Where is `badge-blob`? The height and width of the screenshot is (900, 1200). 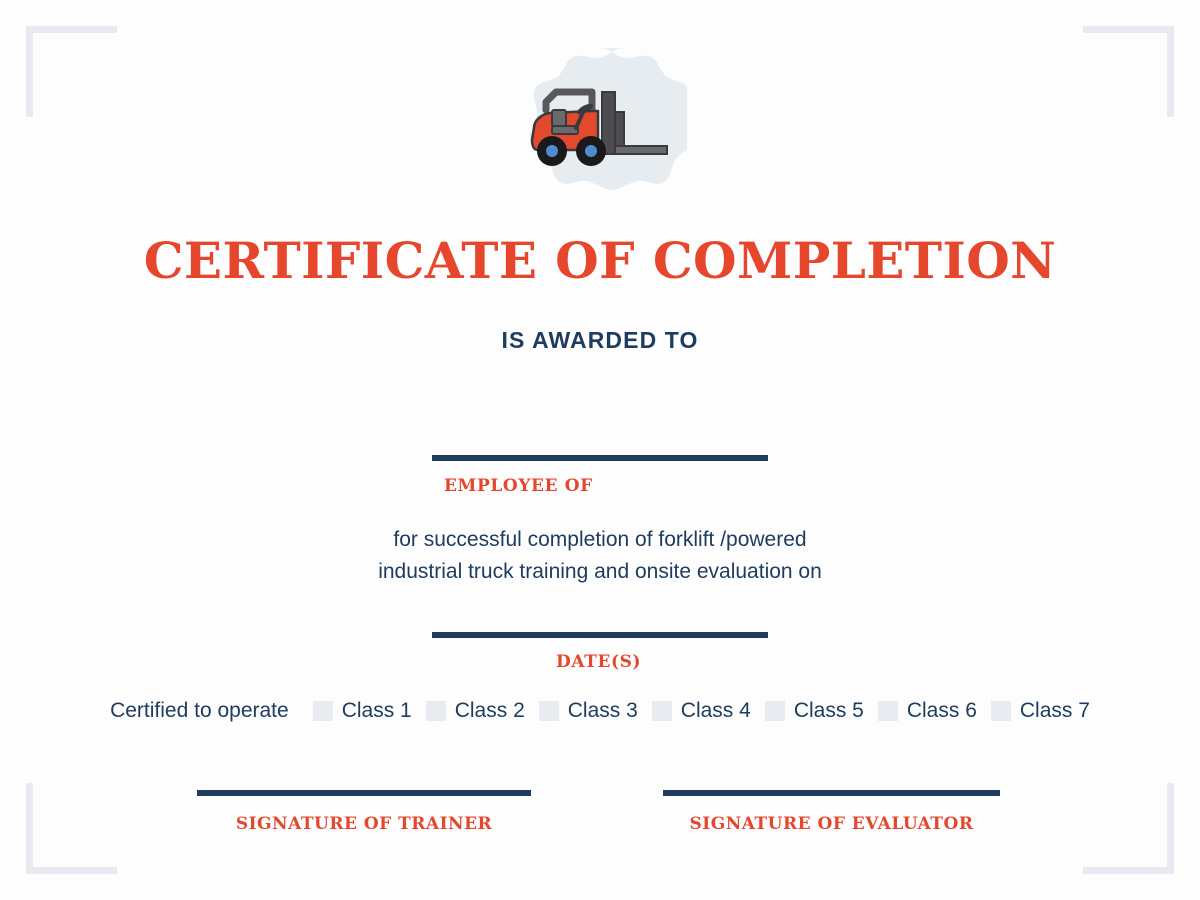
badge-blob is located at coordinates (600, 130).